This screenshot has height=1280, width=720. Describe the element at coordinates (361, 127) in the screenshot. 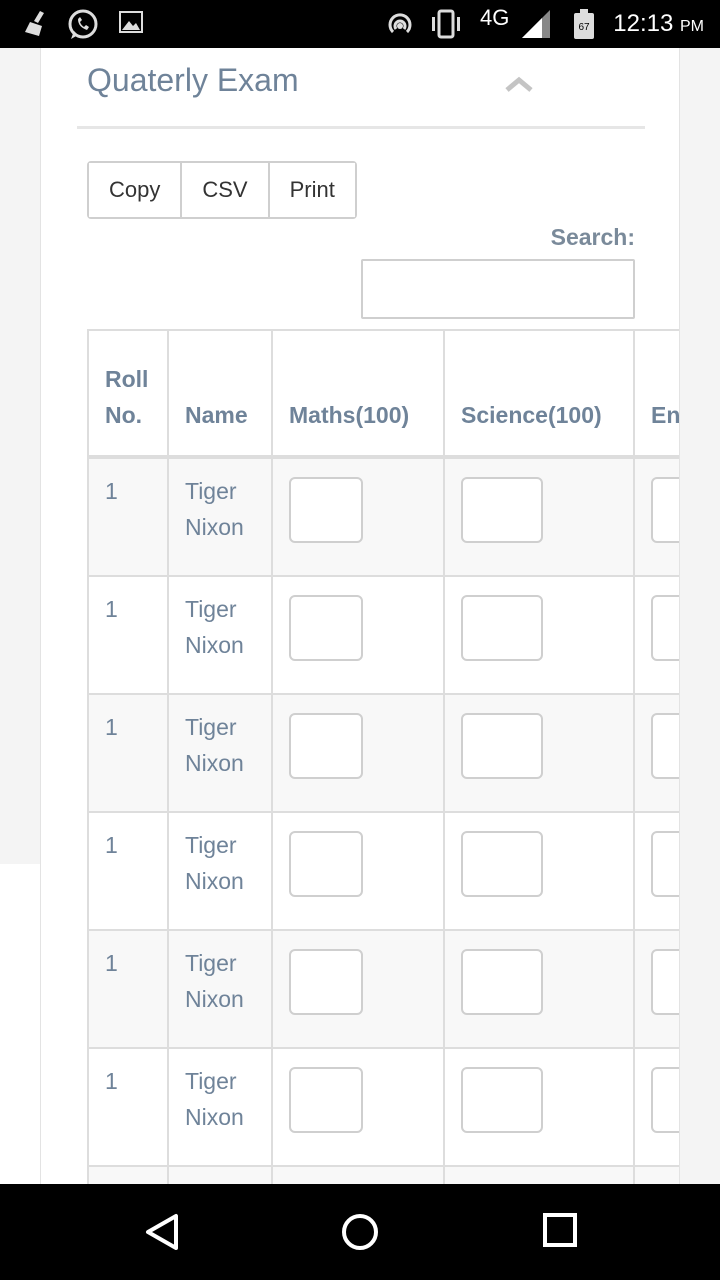

I see `title-divider` at that location.